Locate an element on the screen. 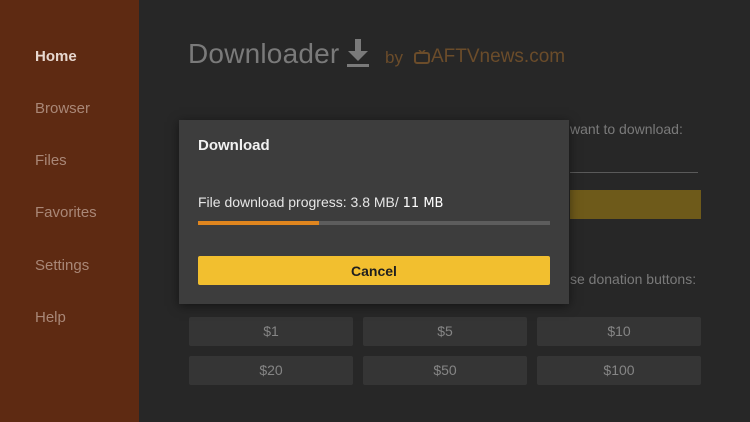 The height and width of the screenshot is (422, 750). page-title: Downloader is located at coordinates (264, 53).